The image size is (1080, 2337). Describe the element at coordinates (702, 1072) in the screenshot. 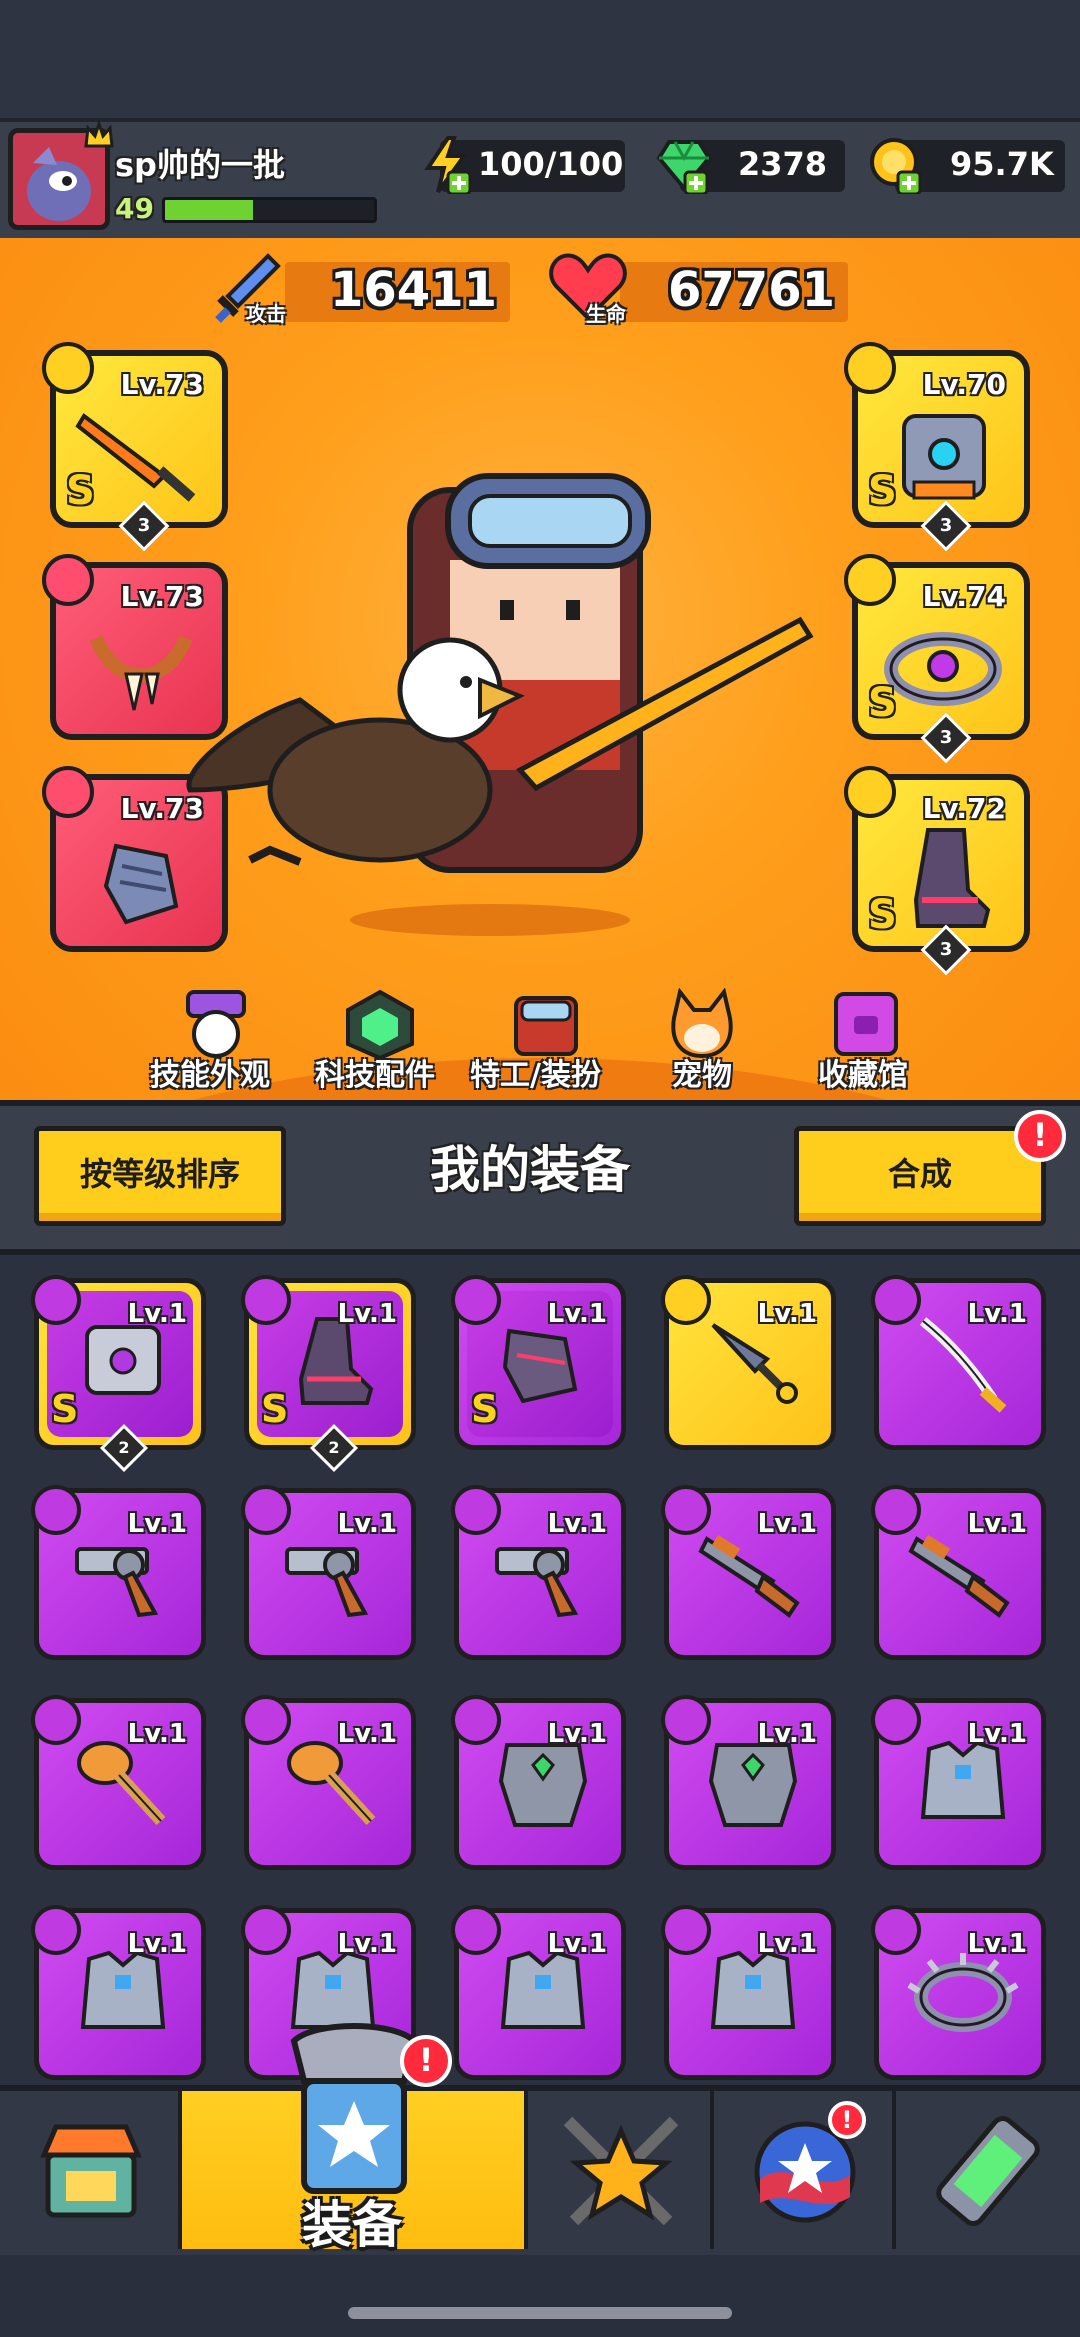

I see `category-pet: 宠物` at that location.